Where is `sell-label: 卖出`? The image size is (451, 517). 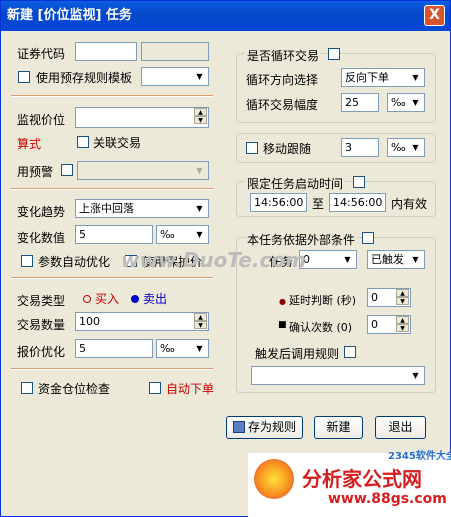 sell-label: 卖出 is located at coordinates (155, 299).